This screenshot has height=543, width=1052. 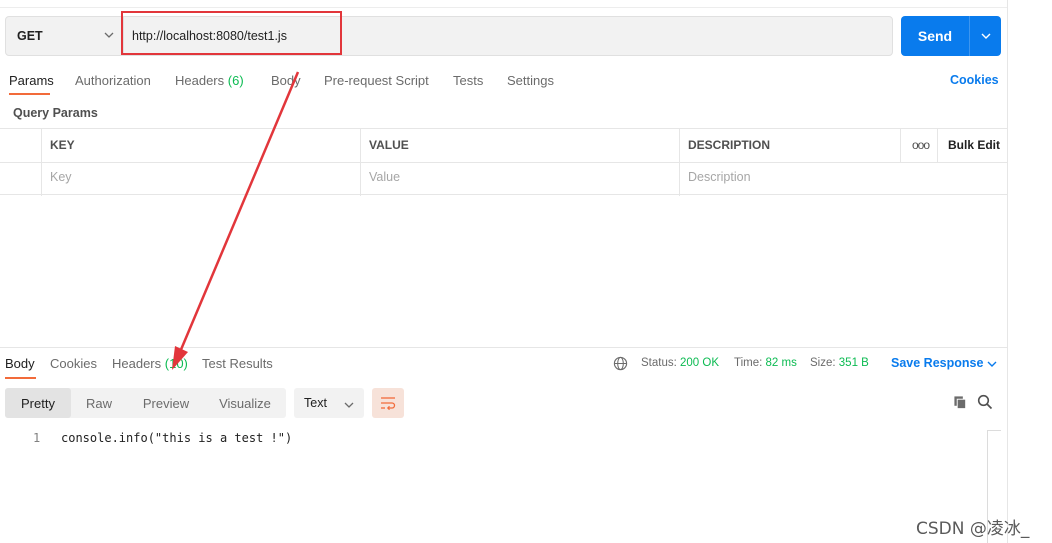 What do you see at coordinates (985, 402) in the screenshot?
I see `search-icon` at bounding box center [985, 402].